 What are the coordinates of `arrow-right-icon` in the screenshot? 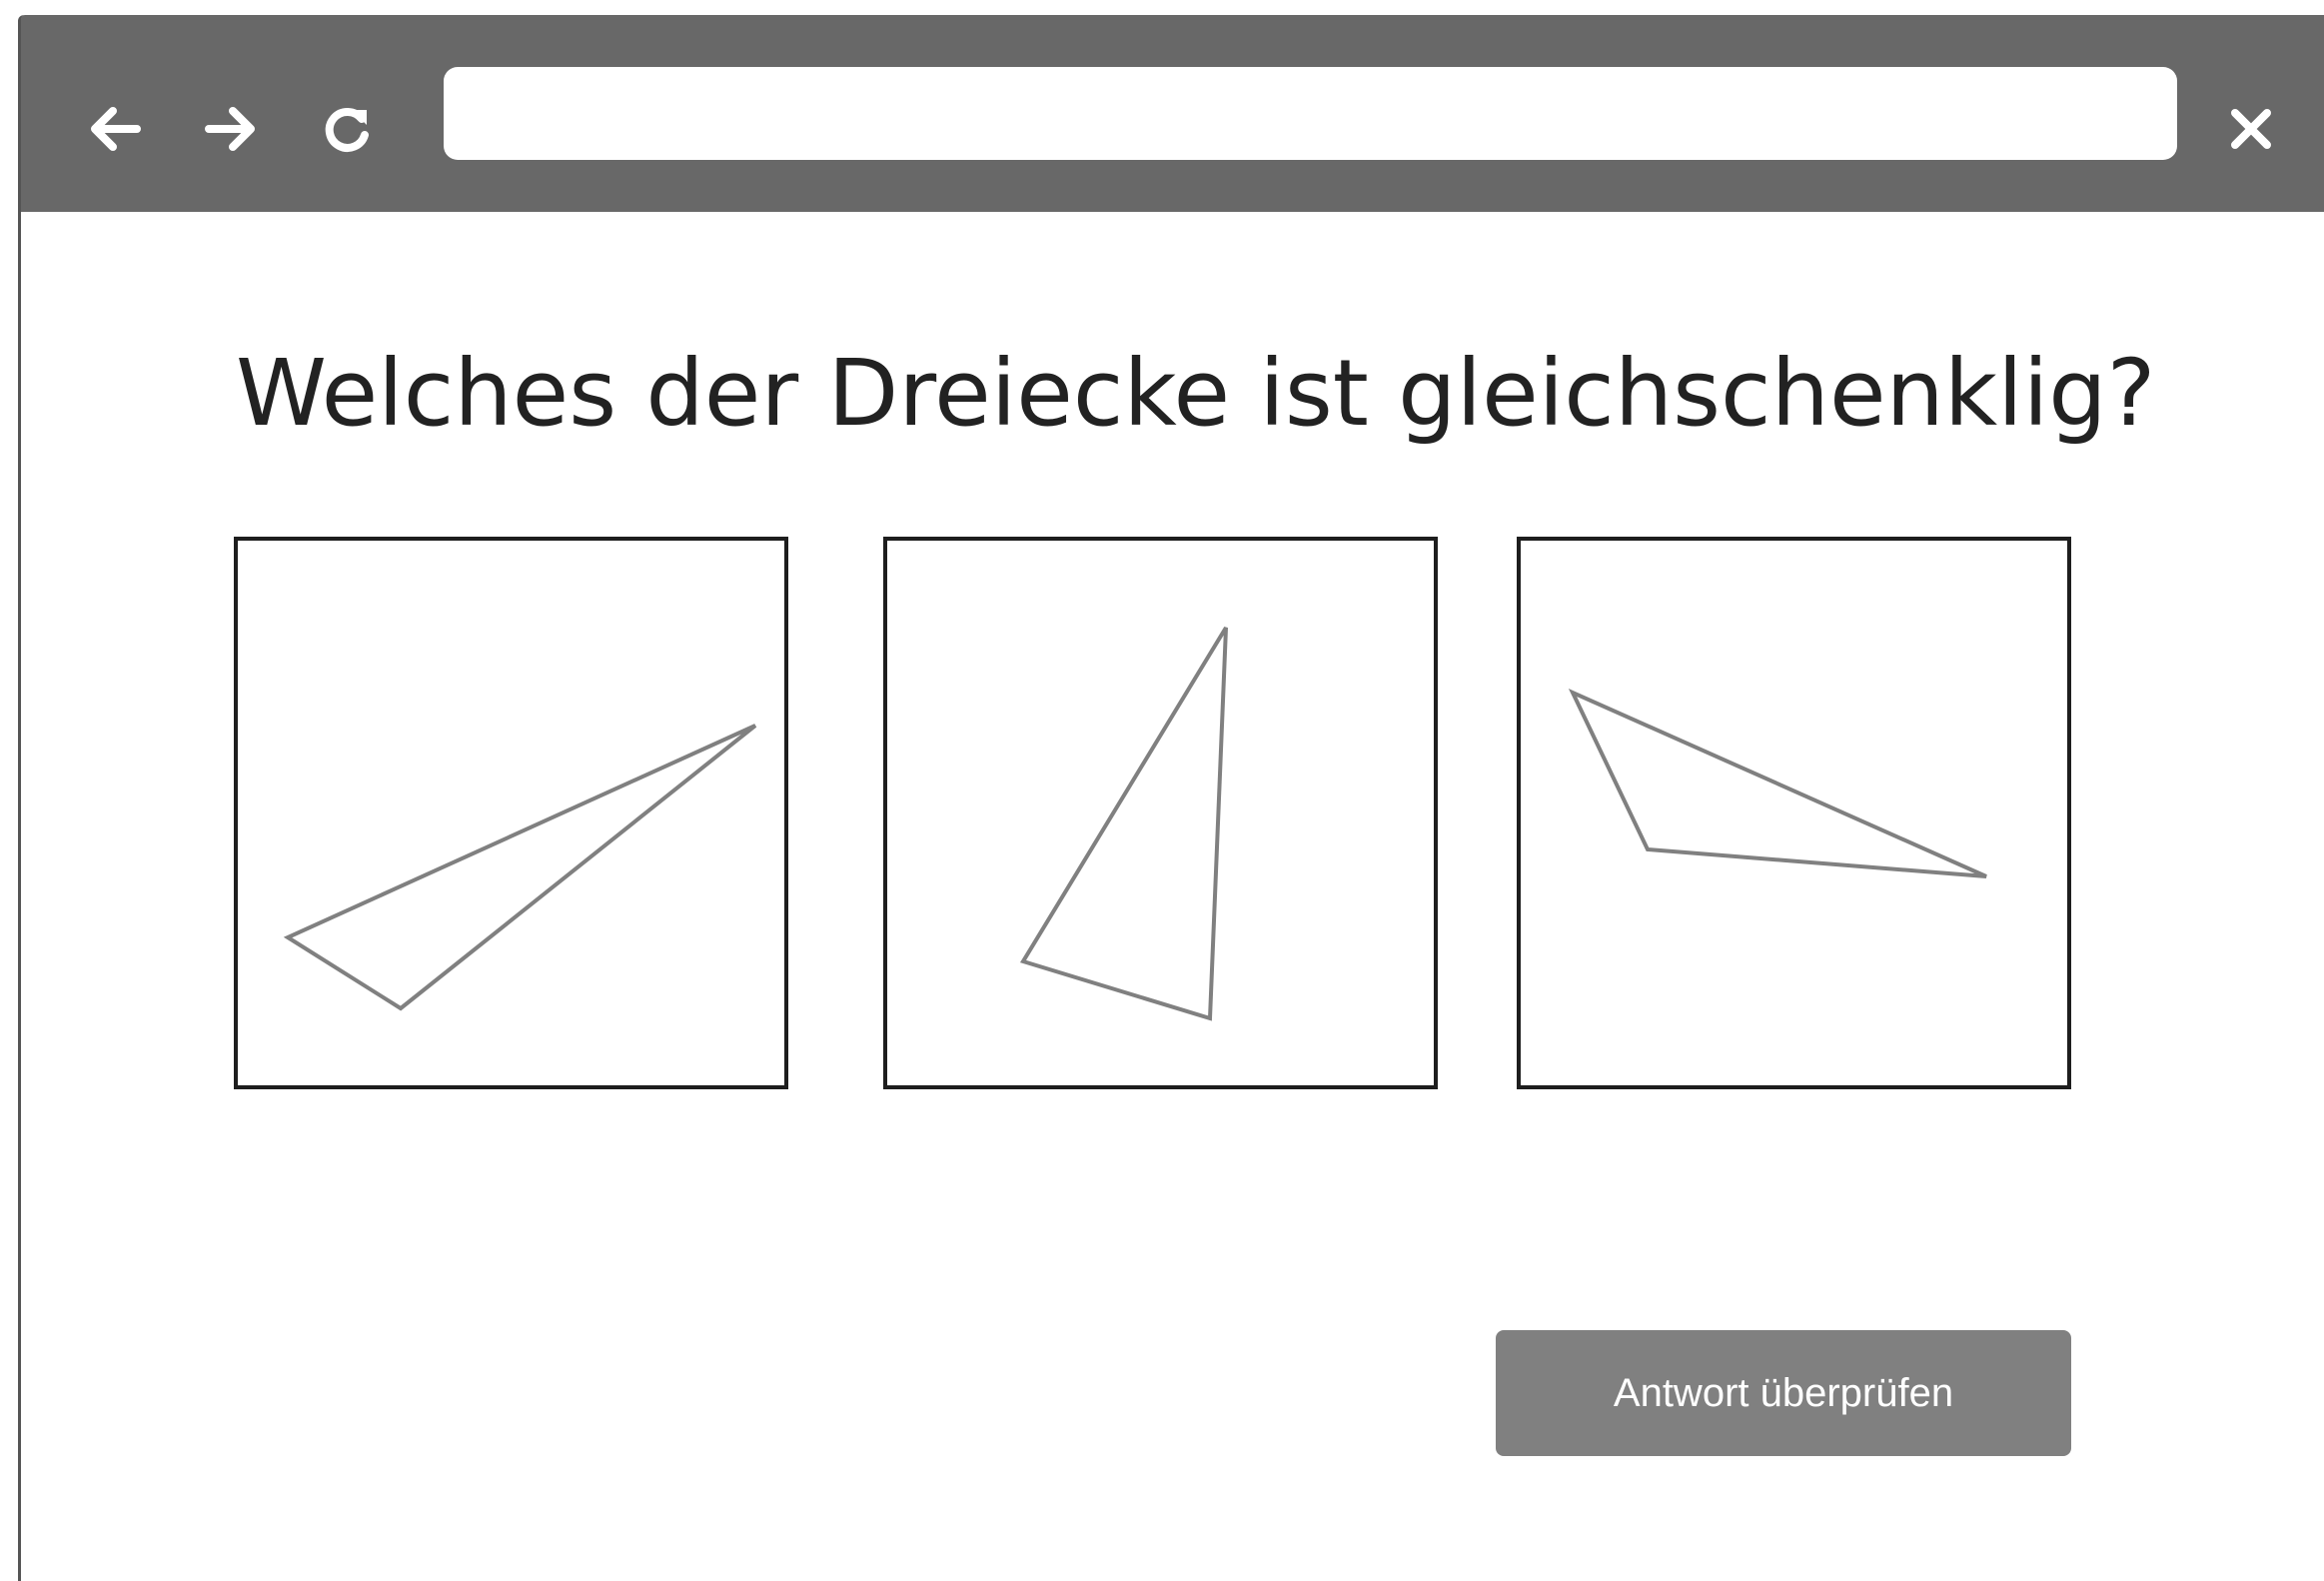 It's located at (230, 129).